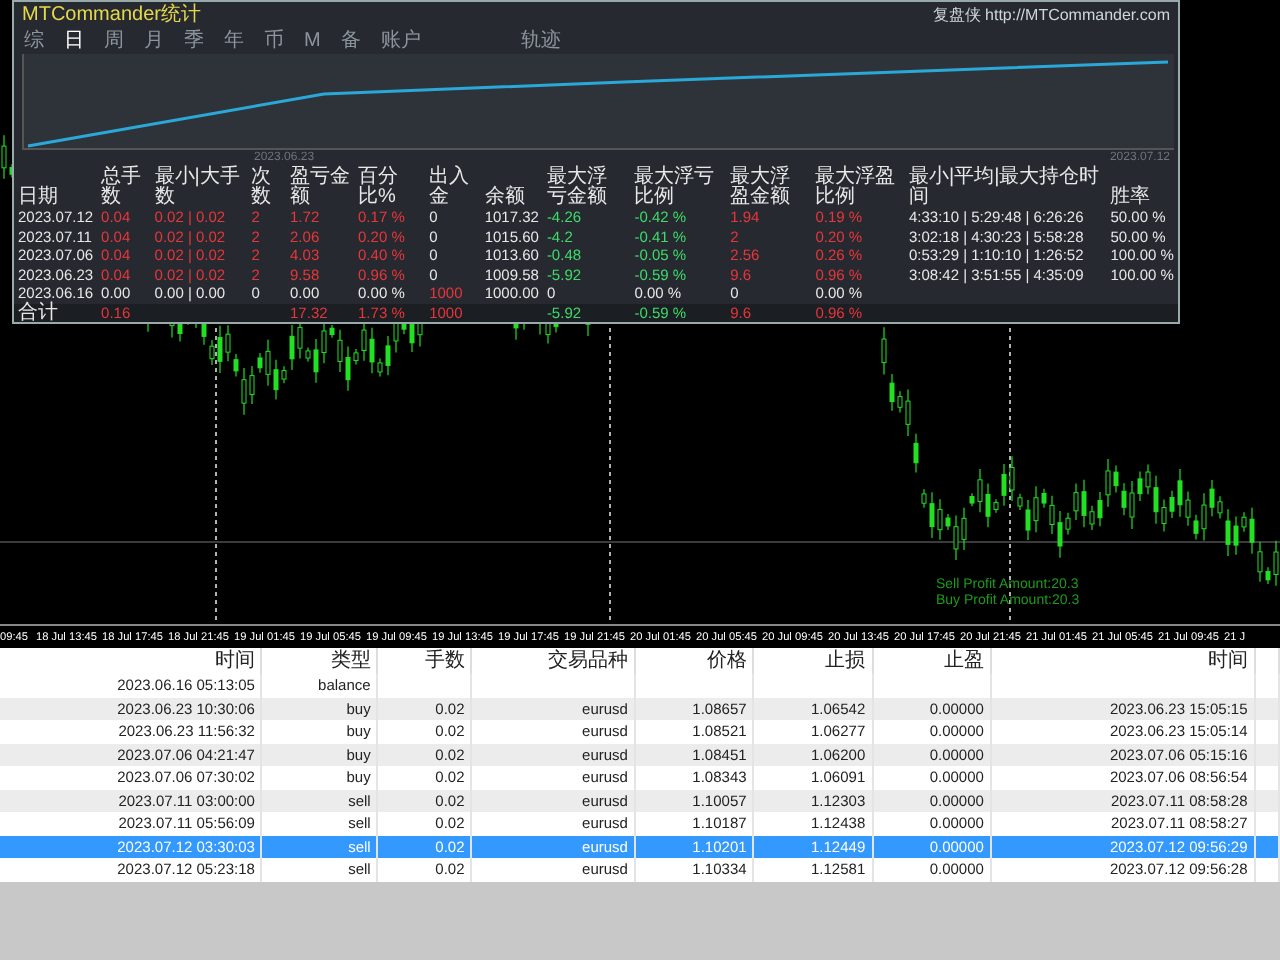 Image resolution: width=1280 pixels, height=960 pixels. Describe the element at coordinates (350, 42) in the screenshot. I see `tab: 备` at that location.